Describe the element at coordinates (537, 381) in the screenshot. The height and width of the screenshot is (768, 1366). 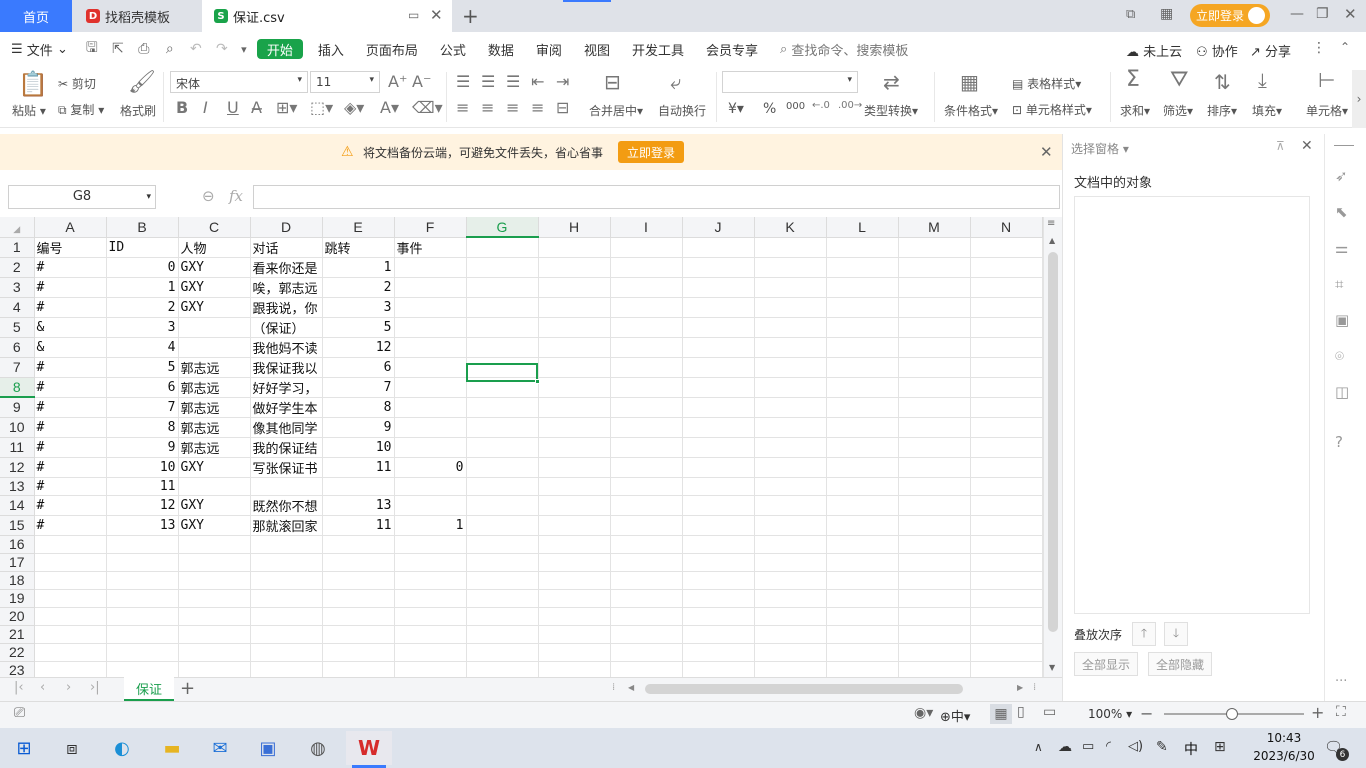
I see `fill-handle` at that location.